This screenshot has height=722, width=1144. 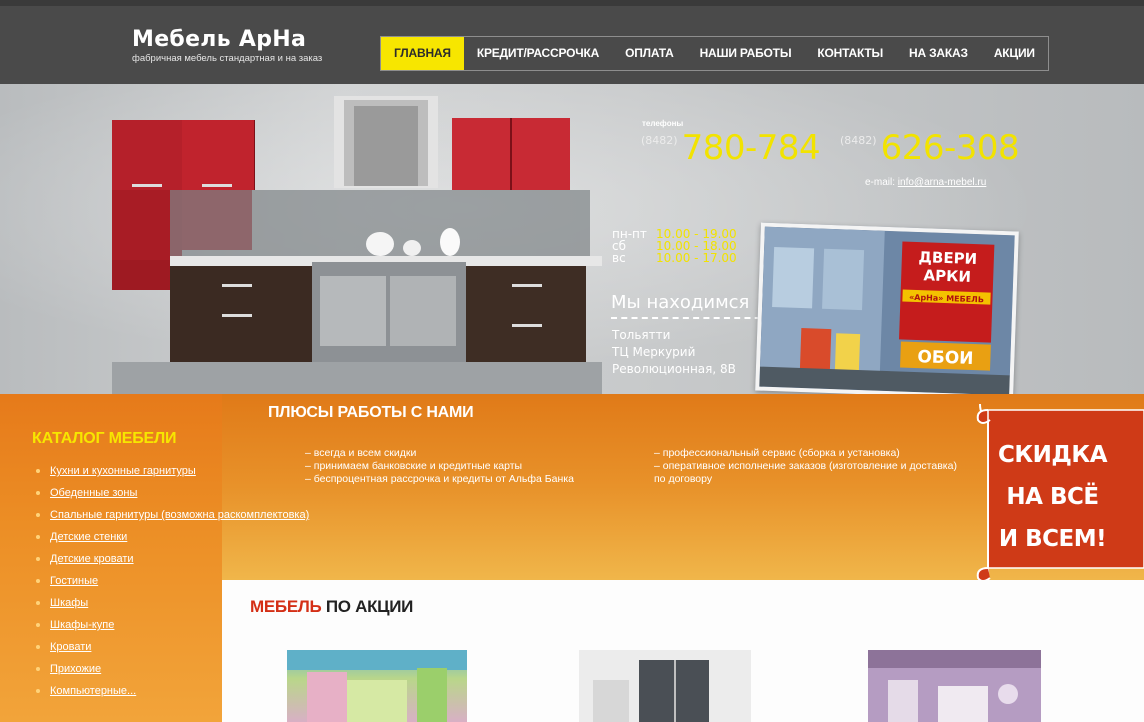 I want to click on catalog-link-kids-beds: Детские кровати, so click(x=92, y=559).